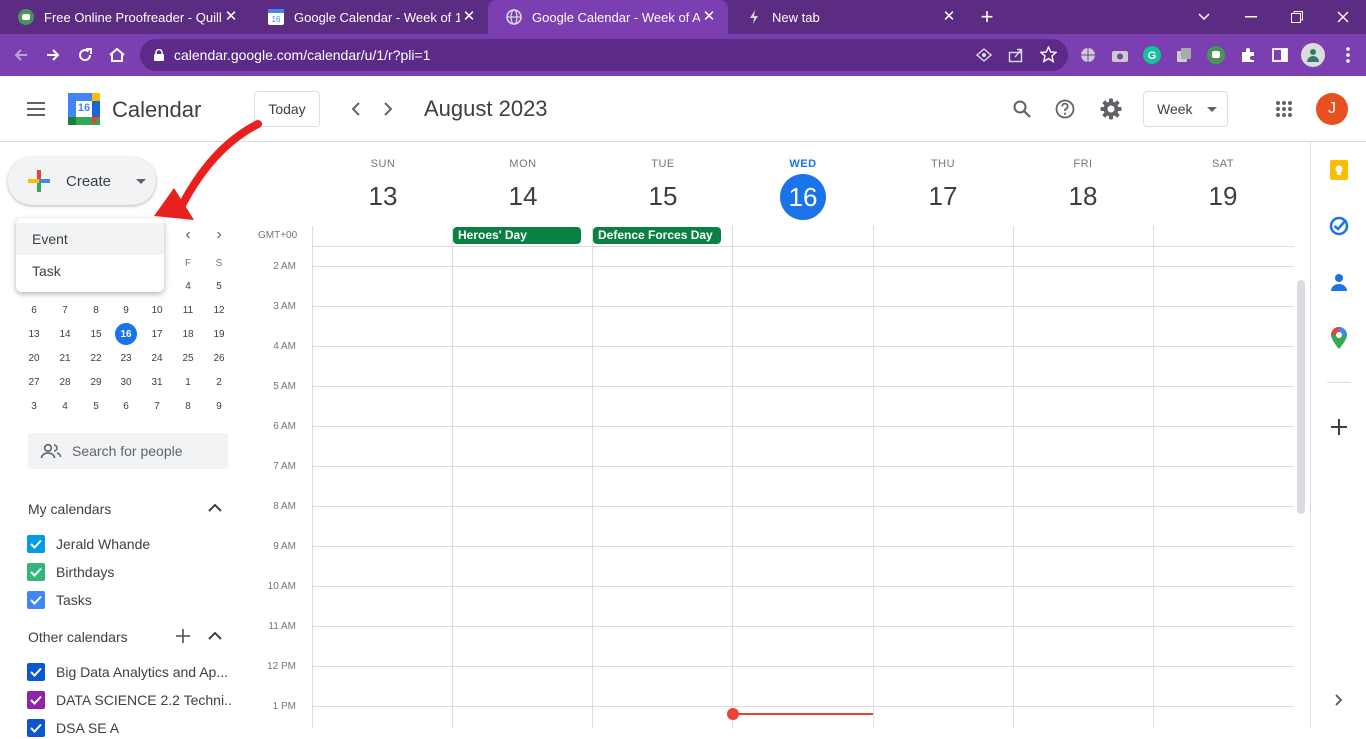  I want to click on contacts-icon, so click(1339, 282).